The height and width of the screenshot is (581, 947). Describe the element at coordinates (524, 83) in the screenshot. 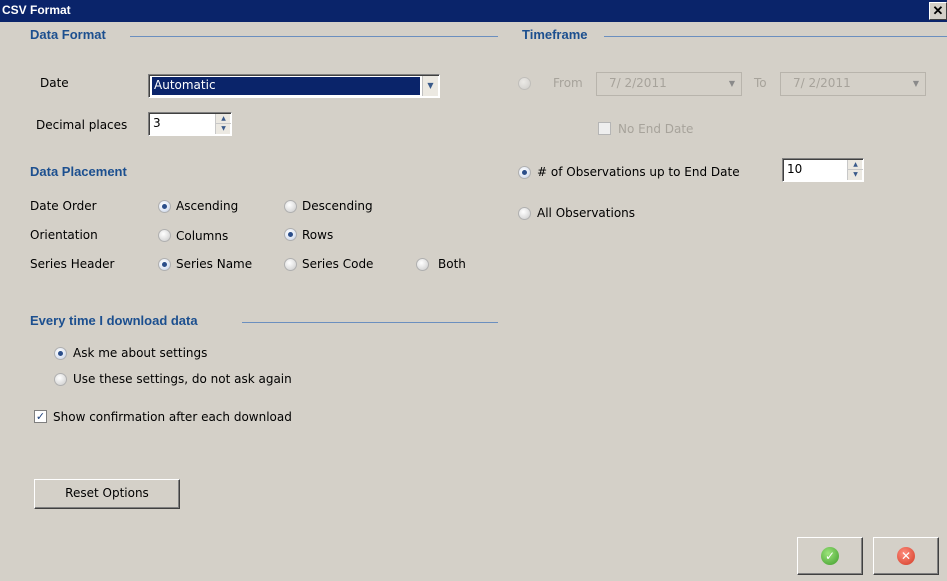

I see `from-radio` at that location.